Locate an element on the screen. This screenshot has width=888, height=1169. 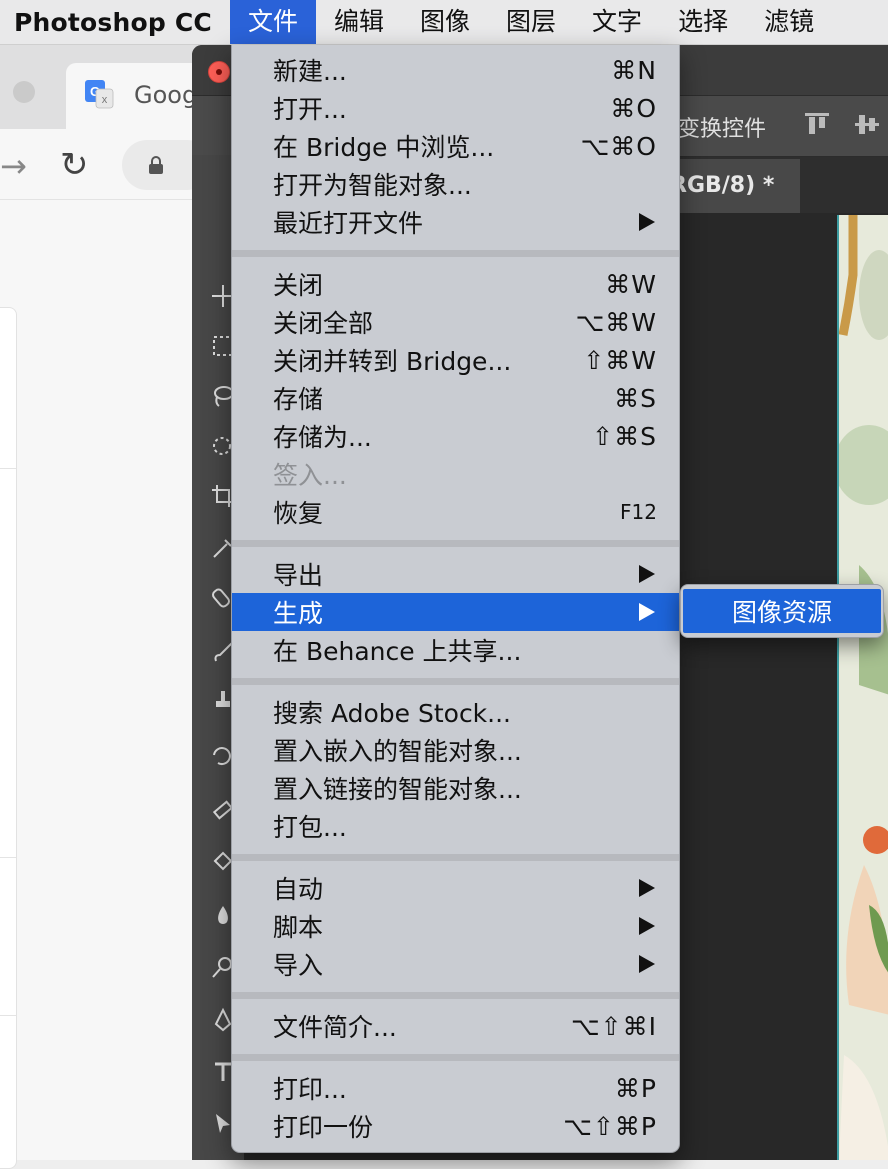
browser-page-content is located at coordinates (8, 738).